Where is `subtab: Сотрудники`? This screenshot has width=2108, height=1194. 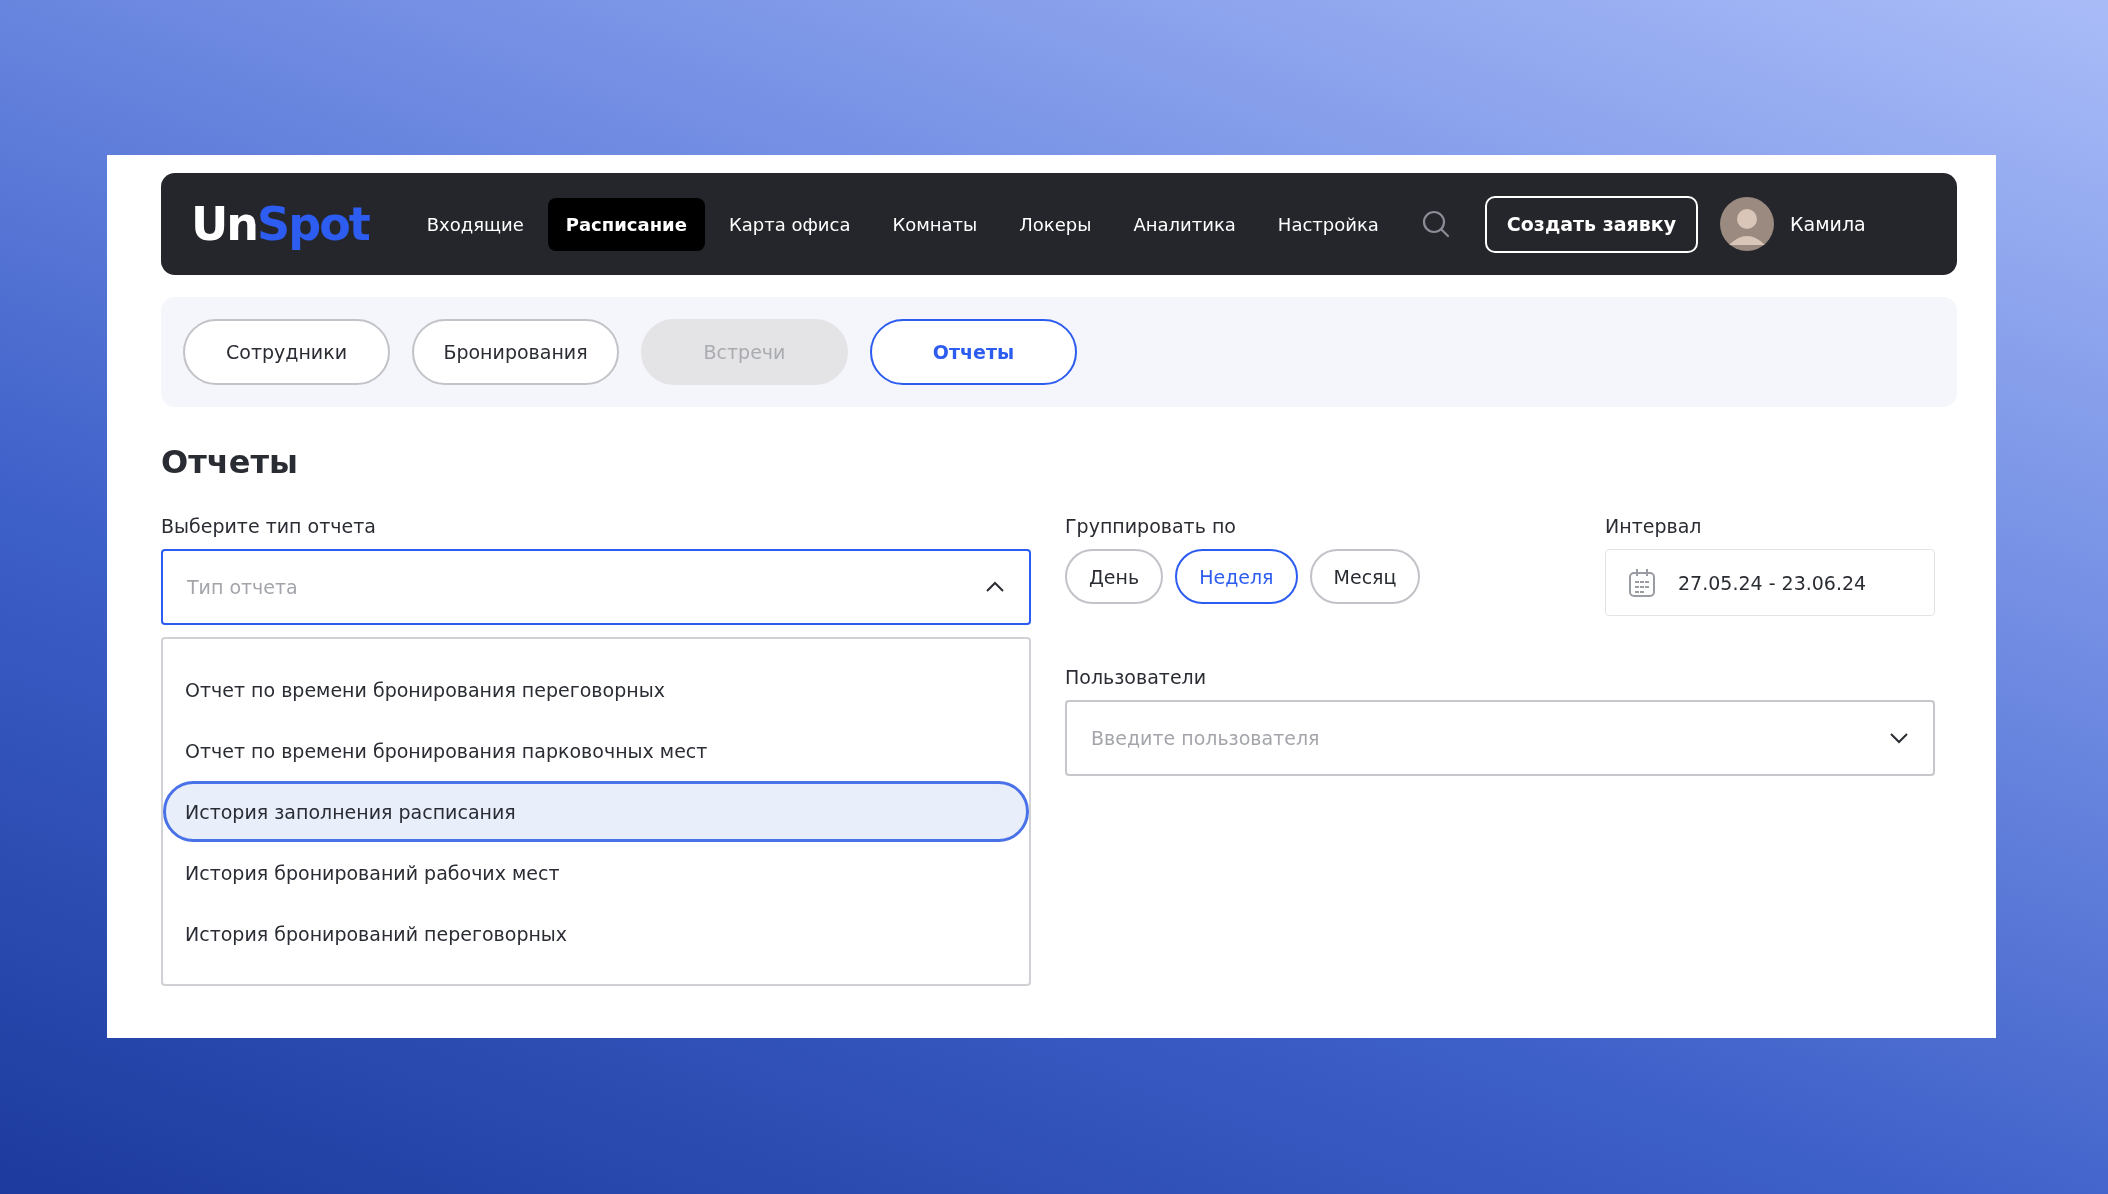 subtab: Сотрудники is located at coordinates (286, 352).